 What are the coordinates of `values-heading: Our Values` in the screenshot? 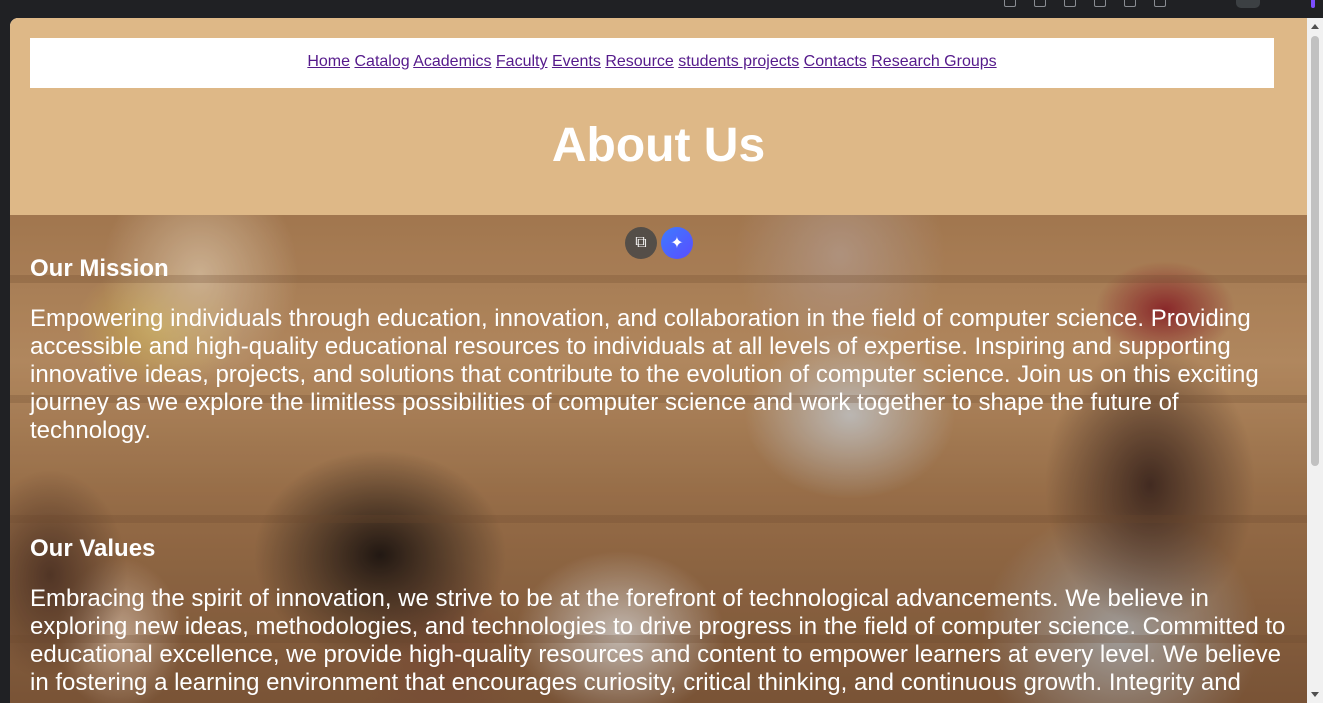 It's located at (93, 548).